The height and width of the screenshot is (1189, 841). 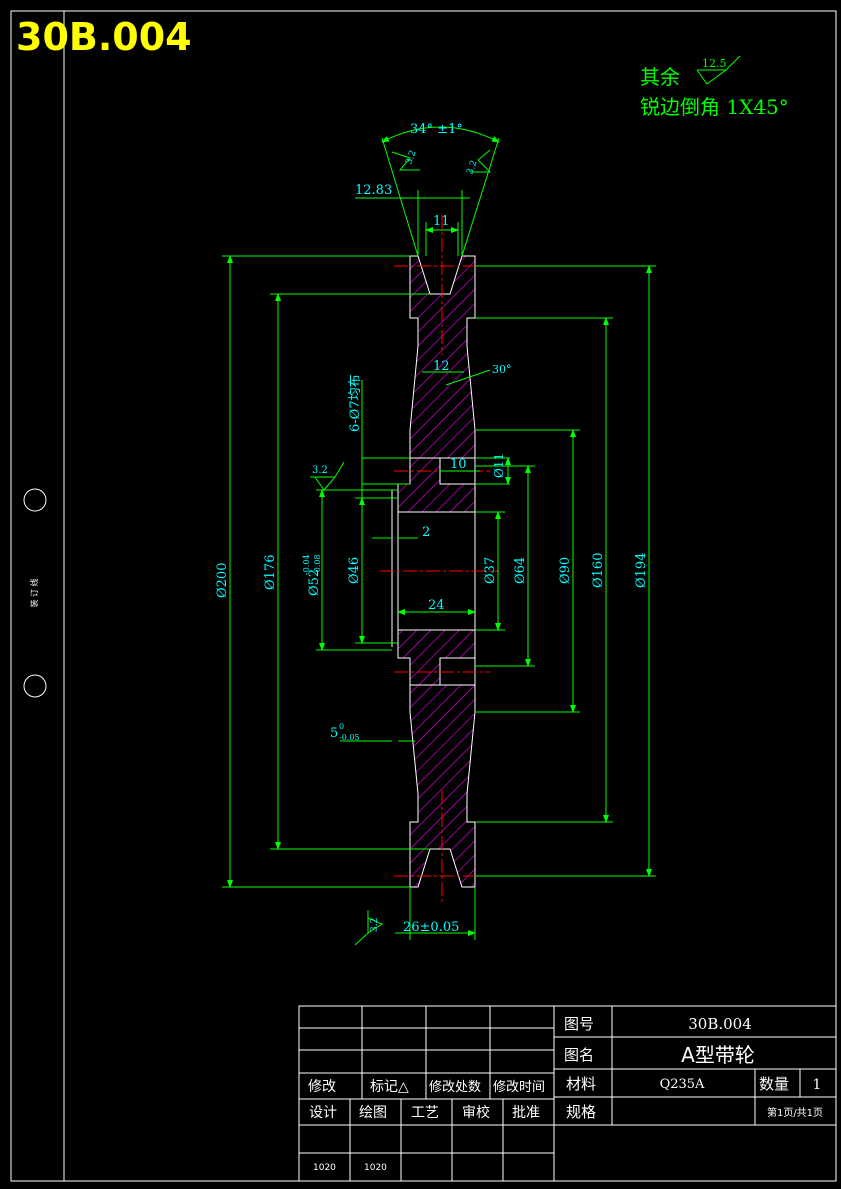 What do you see at coordinates (499, 465) in the screenshot?
I see `dim-hole-dia: Ø11` at bounding box center [499, 465].